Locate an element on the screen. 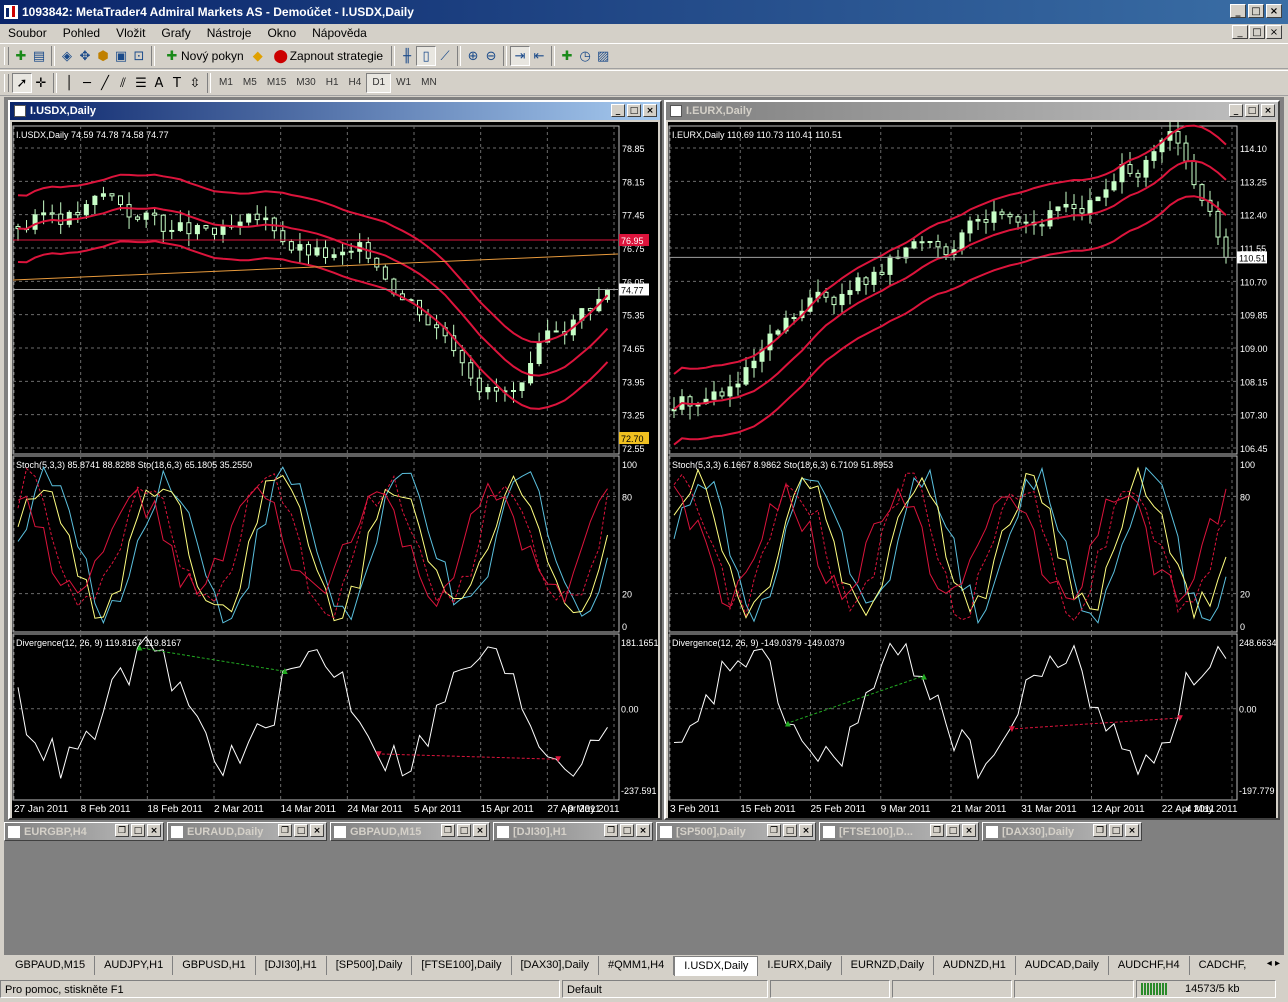 Image resolution: width=1288 pixels, height=1002 pixels. chart-tab: [DJI30],H1 is located at coordinates (291, 965).